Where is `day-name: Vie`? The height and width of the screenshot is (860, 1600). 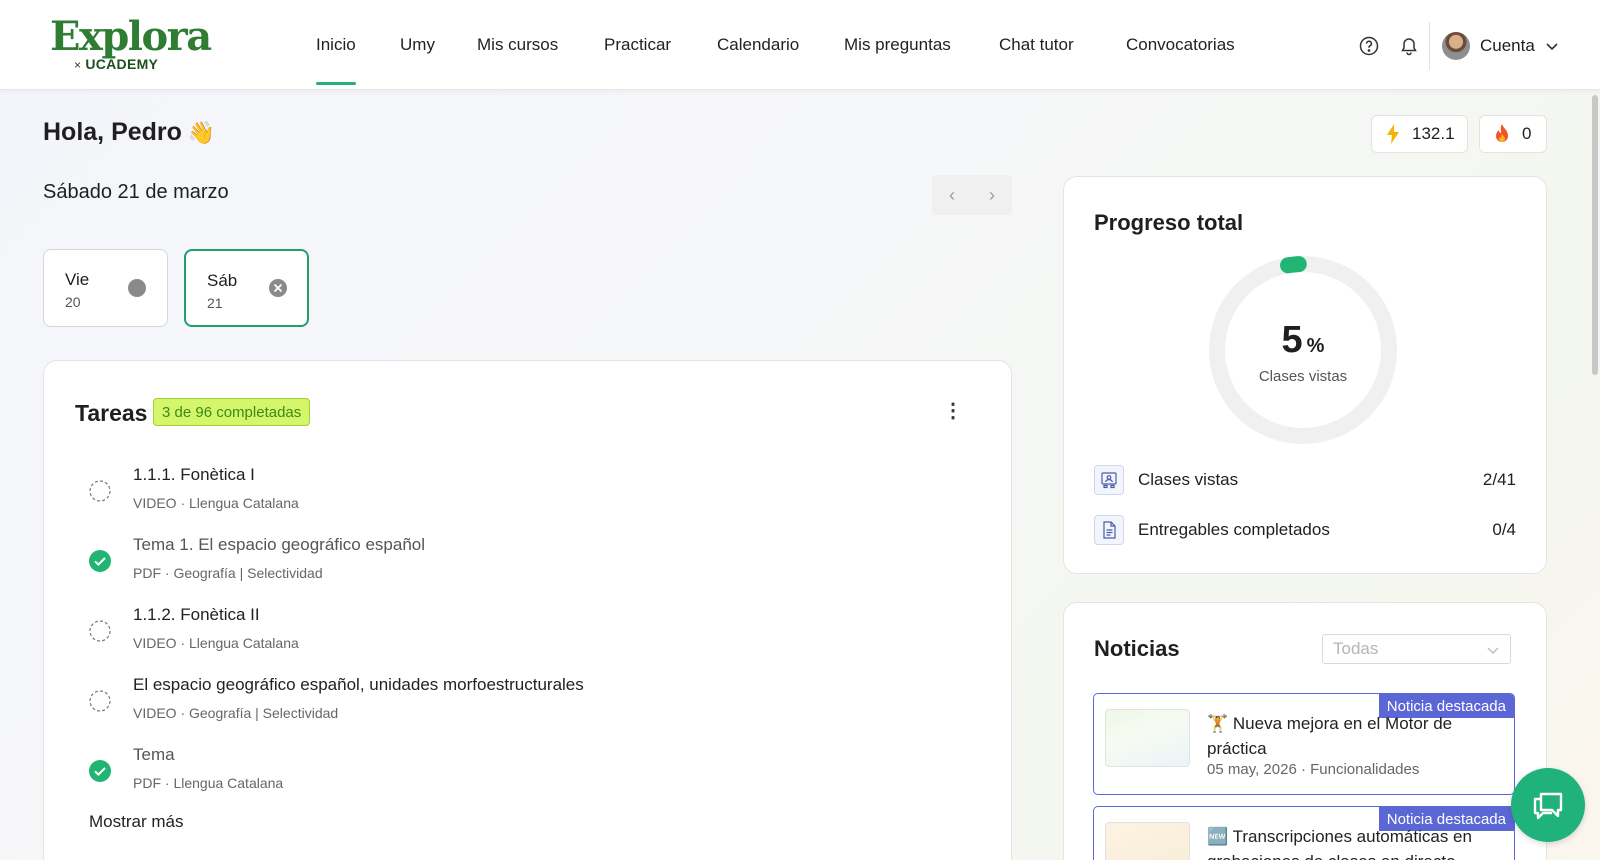 day-name: Vie is located at coordinates (77, 279).